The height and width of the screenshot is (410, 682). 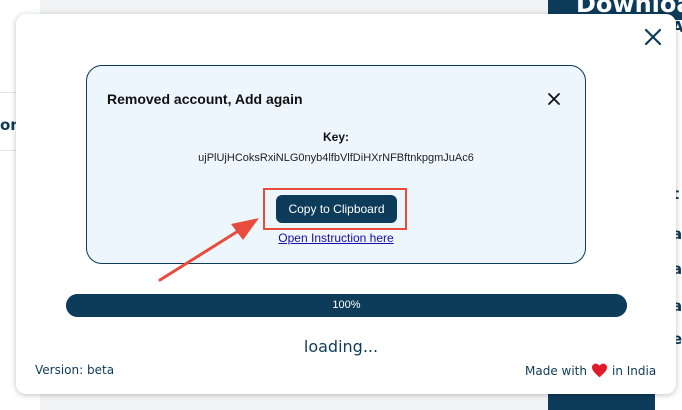 What do you see at coordinates (75, 370) in the screenshot?
I see `version-text: Version: beta` at bounding box center [75, 370].